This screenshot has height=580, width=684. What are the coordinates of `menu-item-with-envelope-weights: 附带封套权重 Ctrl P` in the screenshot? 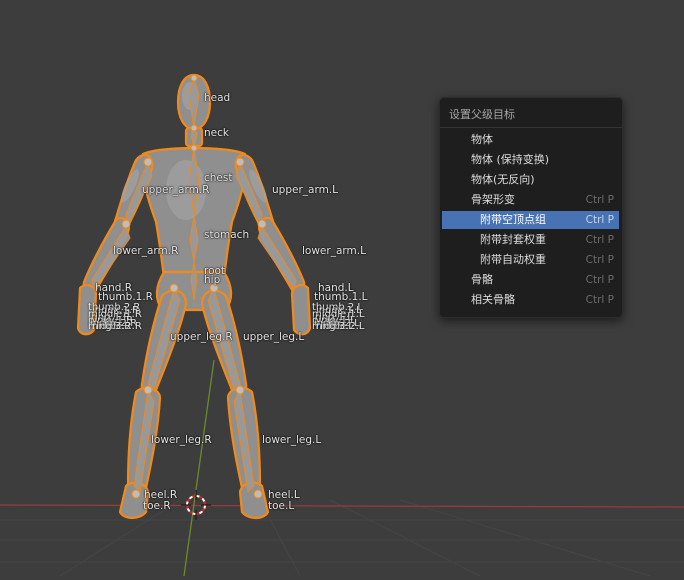 It's located at (530, 240).